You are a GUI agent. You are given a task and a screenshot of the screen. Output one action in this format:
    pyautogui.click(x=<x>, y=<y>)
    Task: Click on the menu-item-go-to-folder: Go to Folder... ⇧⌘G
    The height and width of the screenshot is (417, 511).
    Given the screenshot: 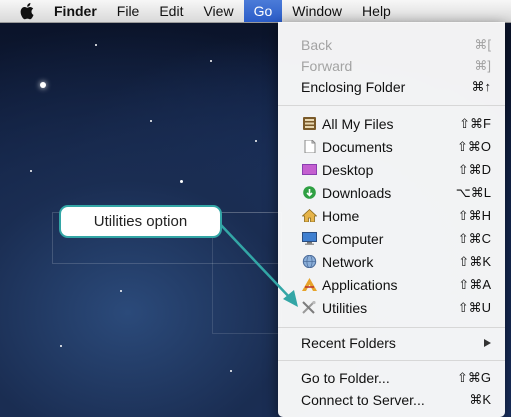 What is the action you would take?
    pyautogui.click(x=391, y=377)
    